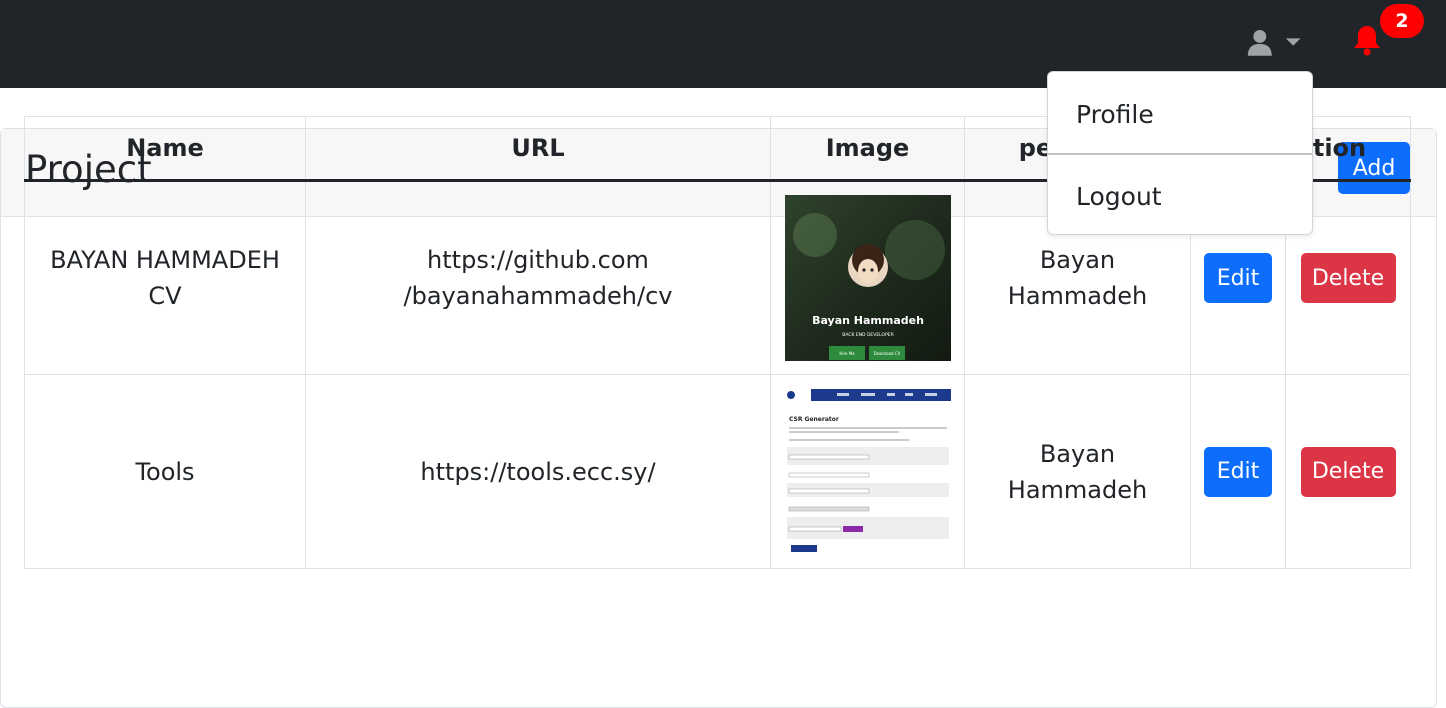 The width and height of the screenshot is (1446, 708). I want to click on project-name: Tools, so click(165, 471).